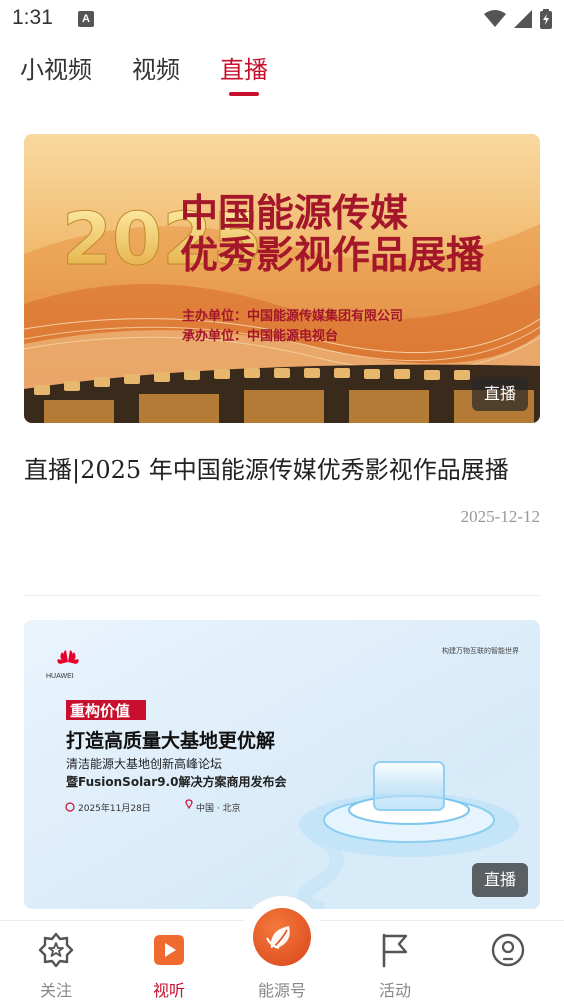 The width and height of the screenshot is (564, 1004). What do you see at coordinates (394, 990) in the screenshot?
I see `nav-activity-label: 活动` at bounding box center [394, 990].